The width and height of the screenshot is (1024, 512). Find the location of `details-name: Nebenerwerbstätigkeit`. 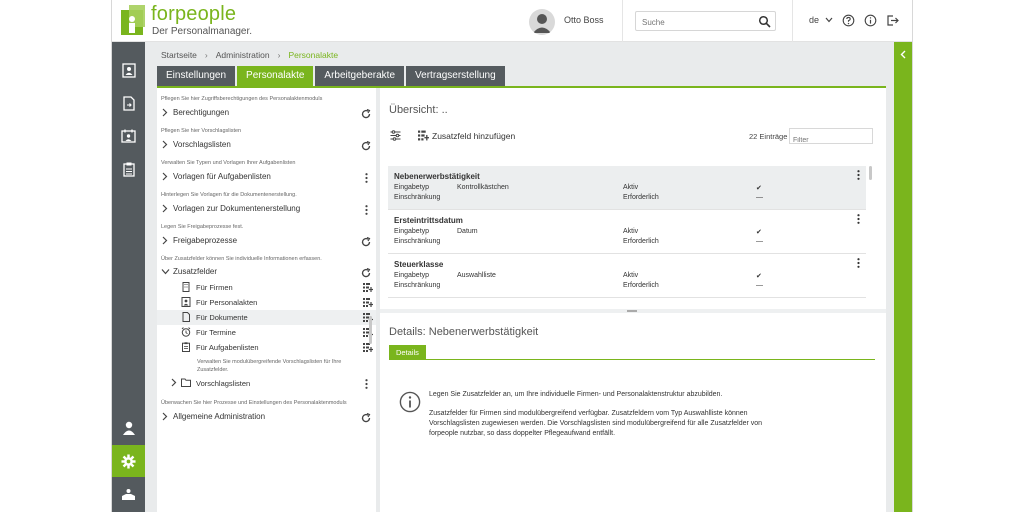

details-name: Nebenerwerbstätigkeit is located at coordinates (483, 332).